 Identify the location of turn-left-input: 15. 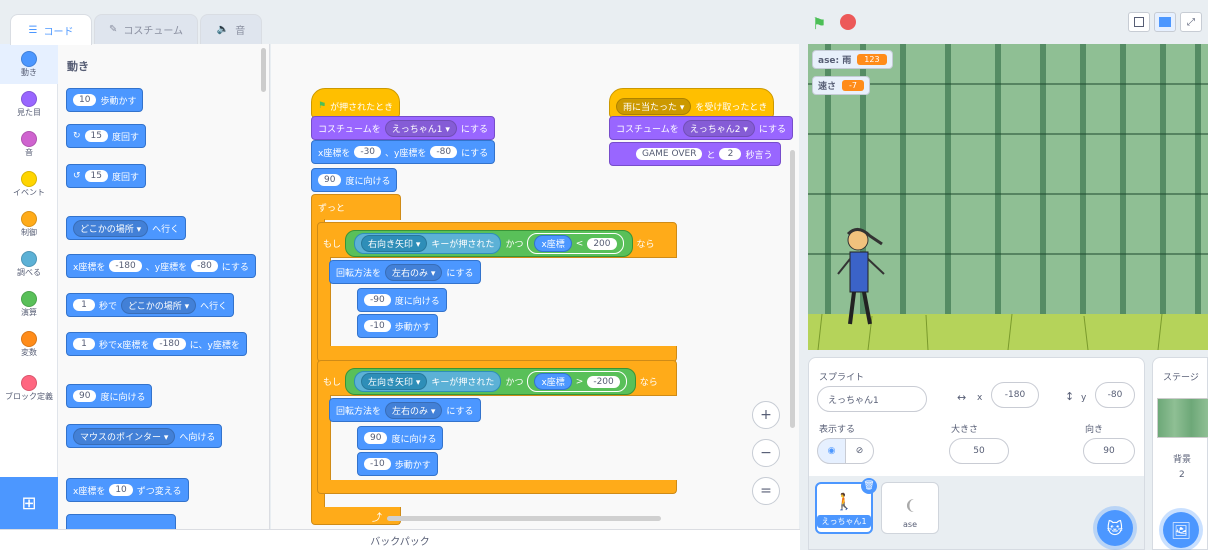
(96, 176).